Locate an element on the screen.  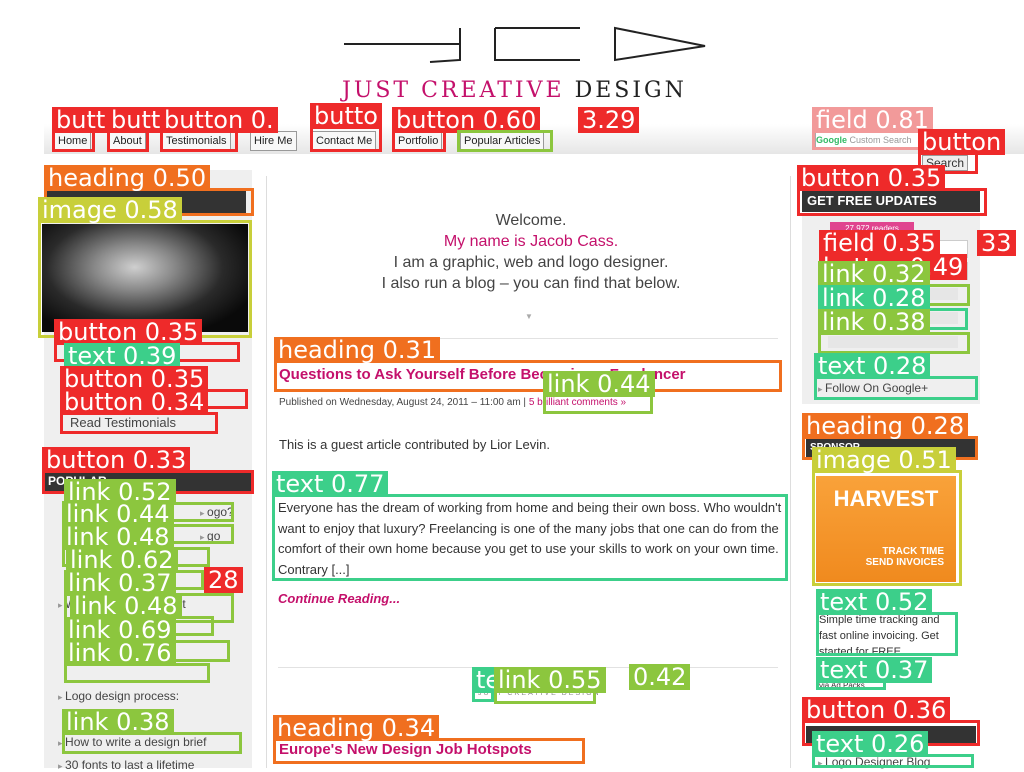
rss-link is located at coordinates (893, 294).